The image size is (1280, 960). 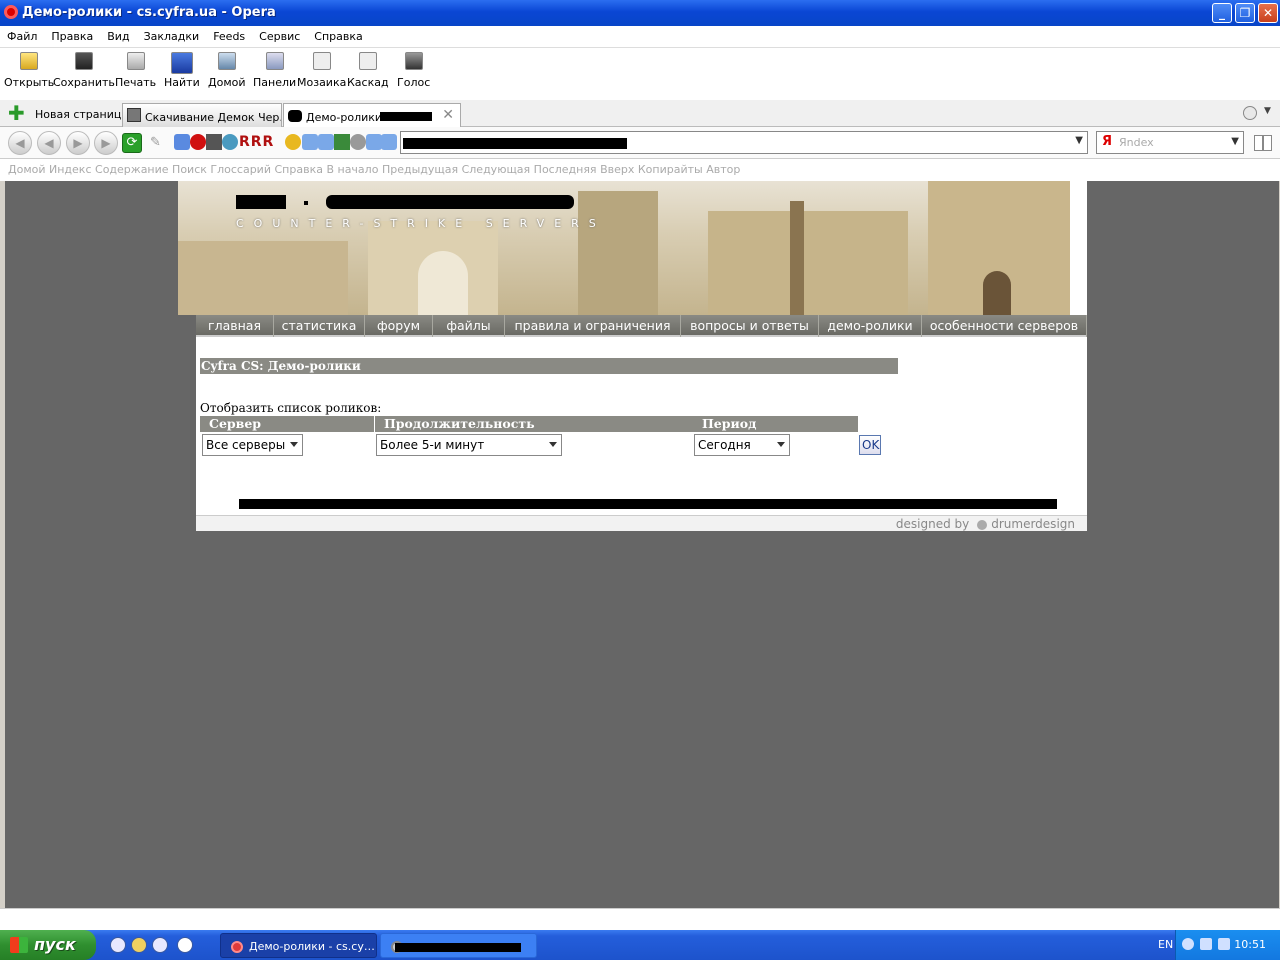 I want to click on language-indicator: EN, so click(x=1165, y=944).